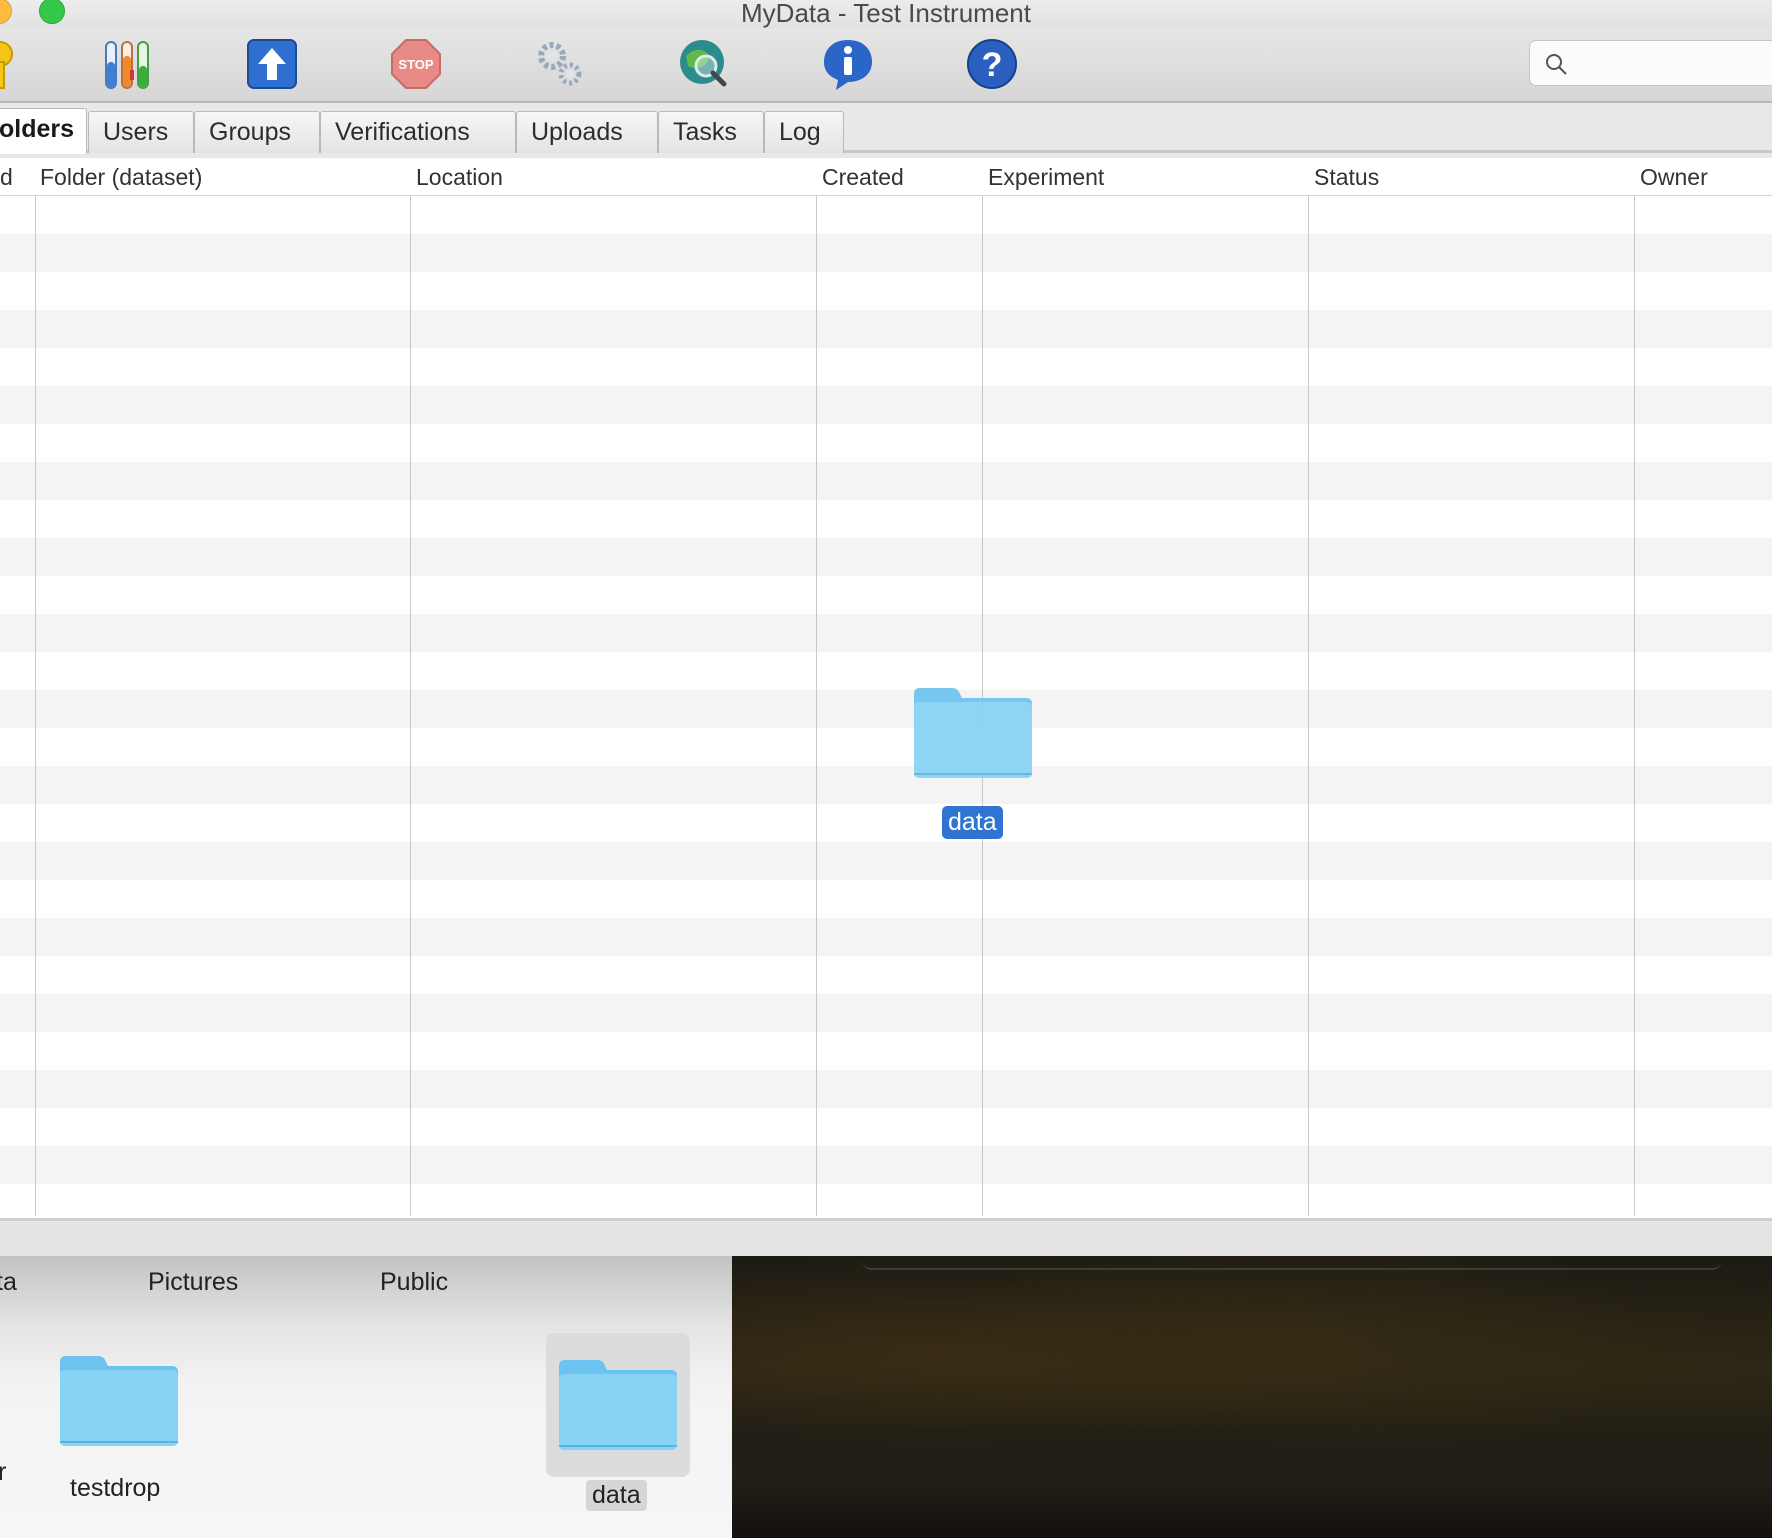  I want to click on info-icon, so click(848, 64).